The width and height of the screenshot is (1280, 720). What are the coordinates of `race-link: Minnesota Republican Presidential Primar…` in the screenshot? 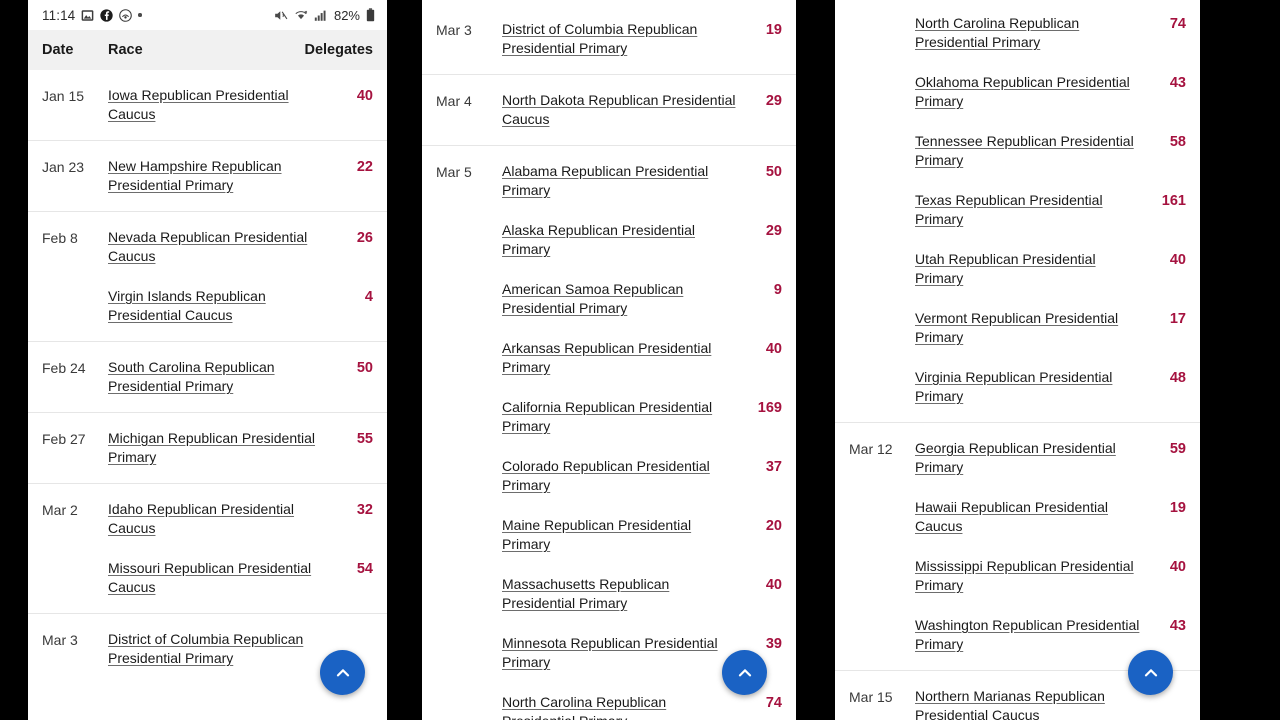 It's located at (610, 652).